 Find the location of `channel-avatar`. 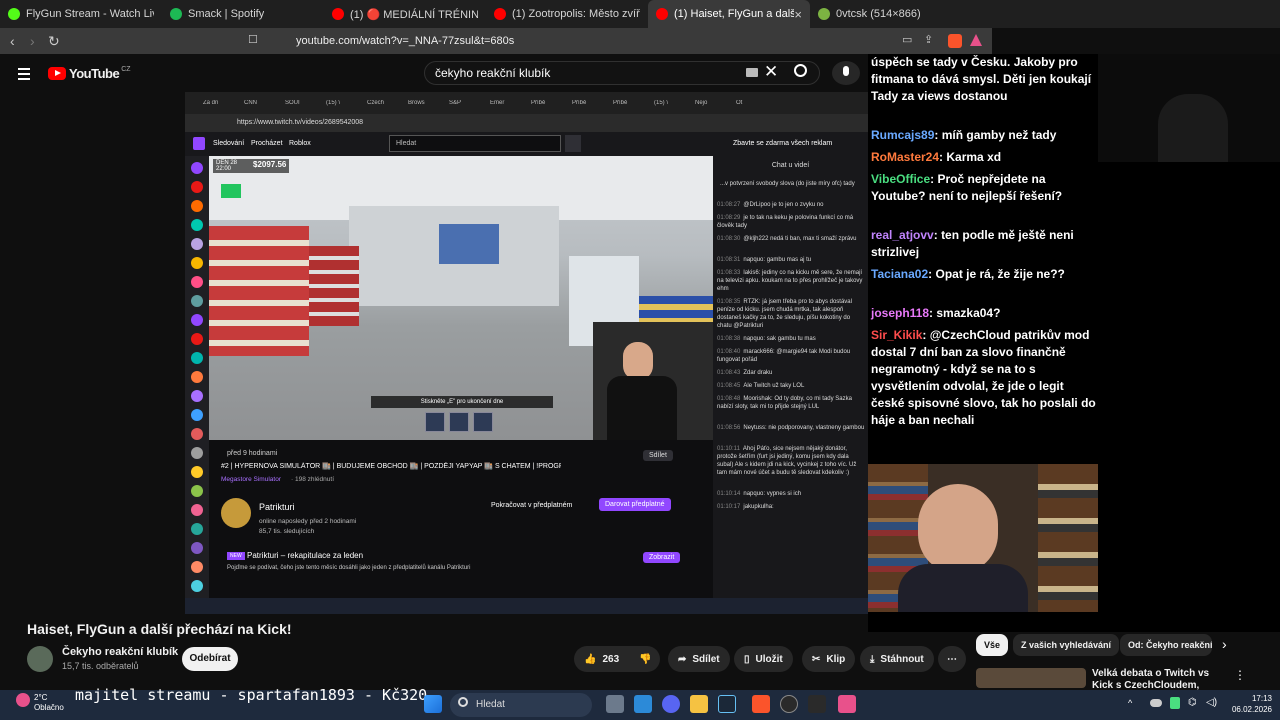

channel-avatar is located at coordinates (40, 659).